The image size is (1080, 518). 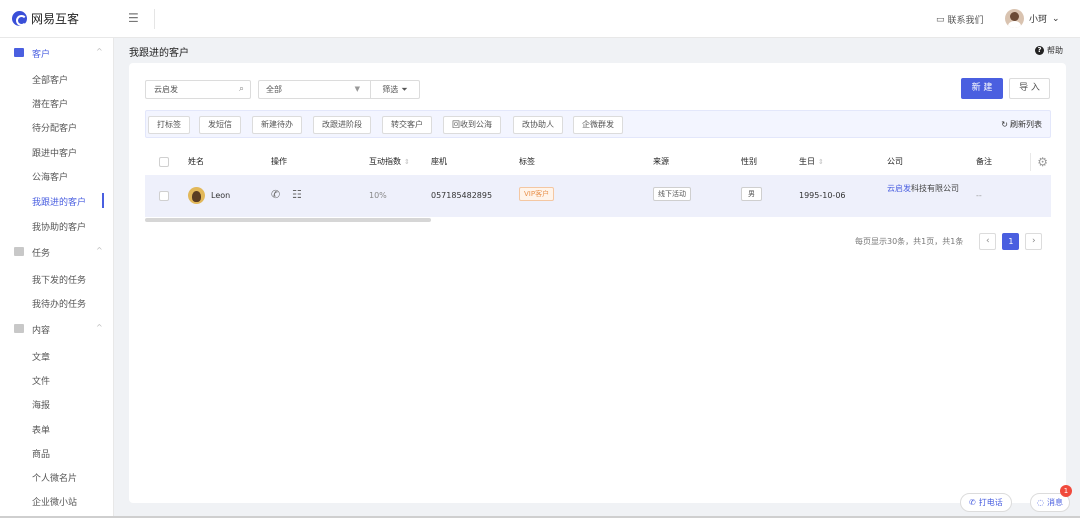 What do you see at coordinates (41, 404) in the screenshot?
I see `sidebar-item-posters: 海报` at bounding box center [41, 404].